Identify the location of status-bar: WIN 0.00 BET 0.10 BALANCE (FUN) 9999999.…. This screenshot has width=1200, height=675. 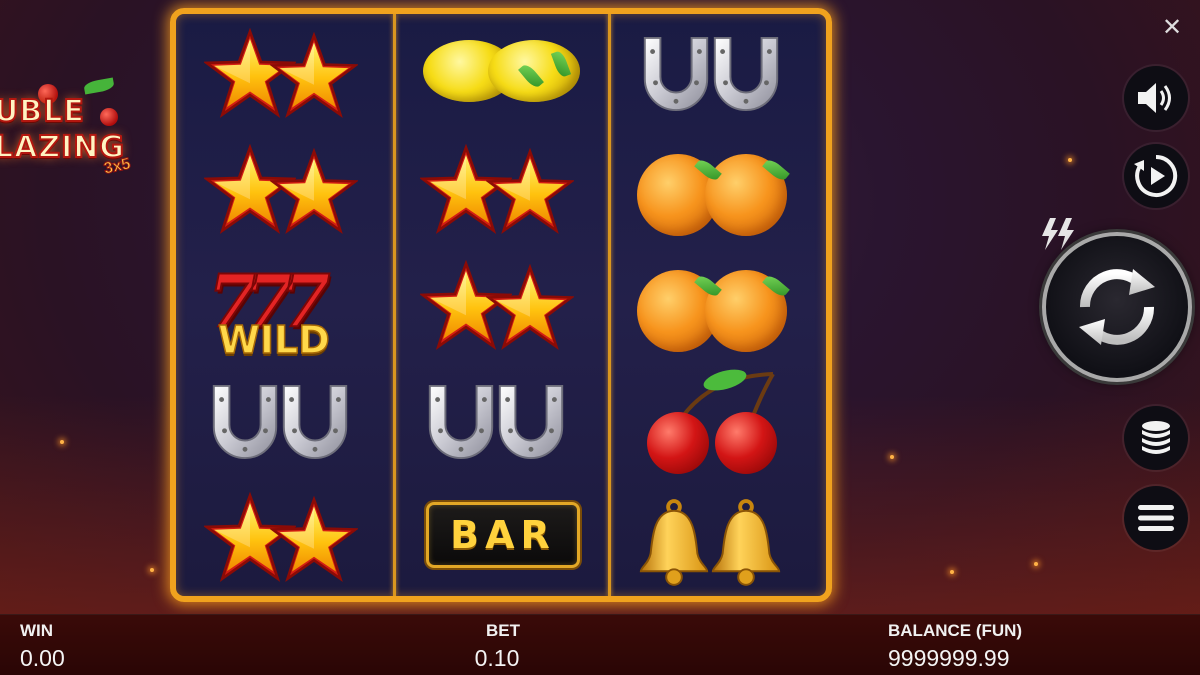
(600, 644).